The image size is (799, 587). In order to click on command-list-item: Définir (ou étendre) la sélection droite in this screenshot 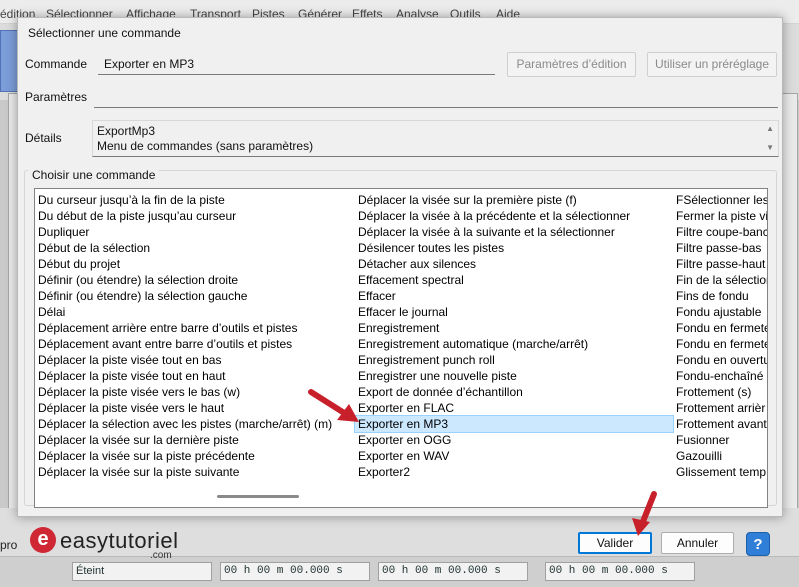, I will do `click(195, 280)`.